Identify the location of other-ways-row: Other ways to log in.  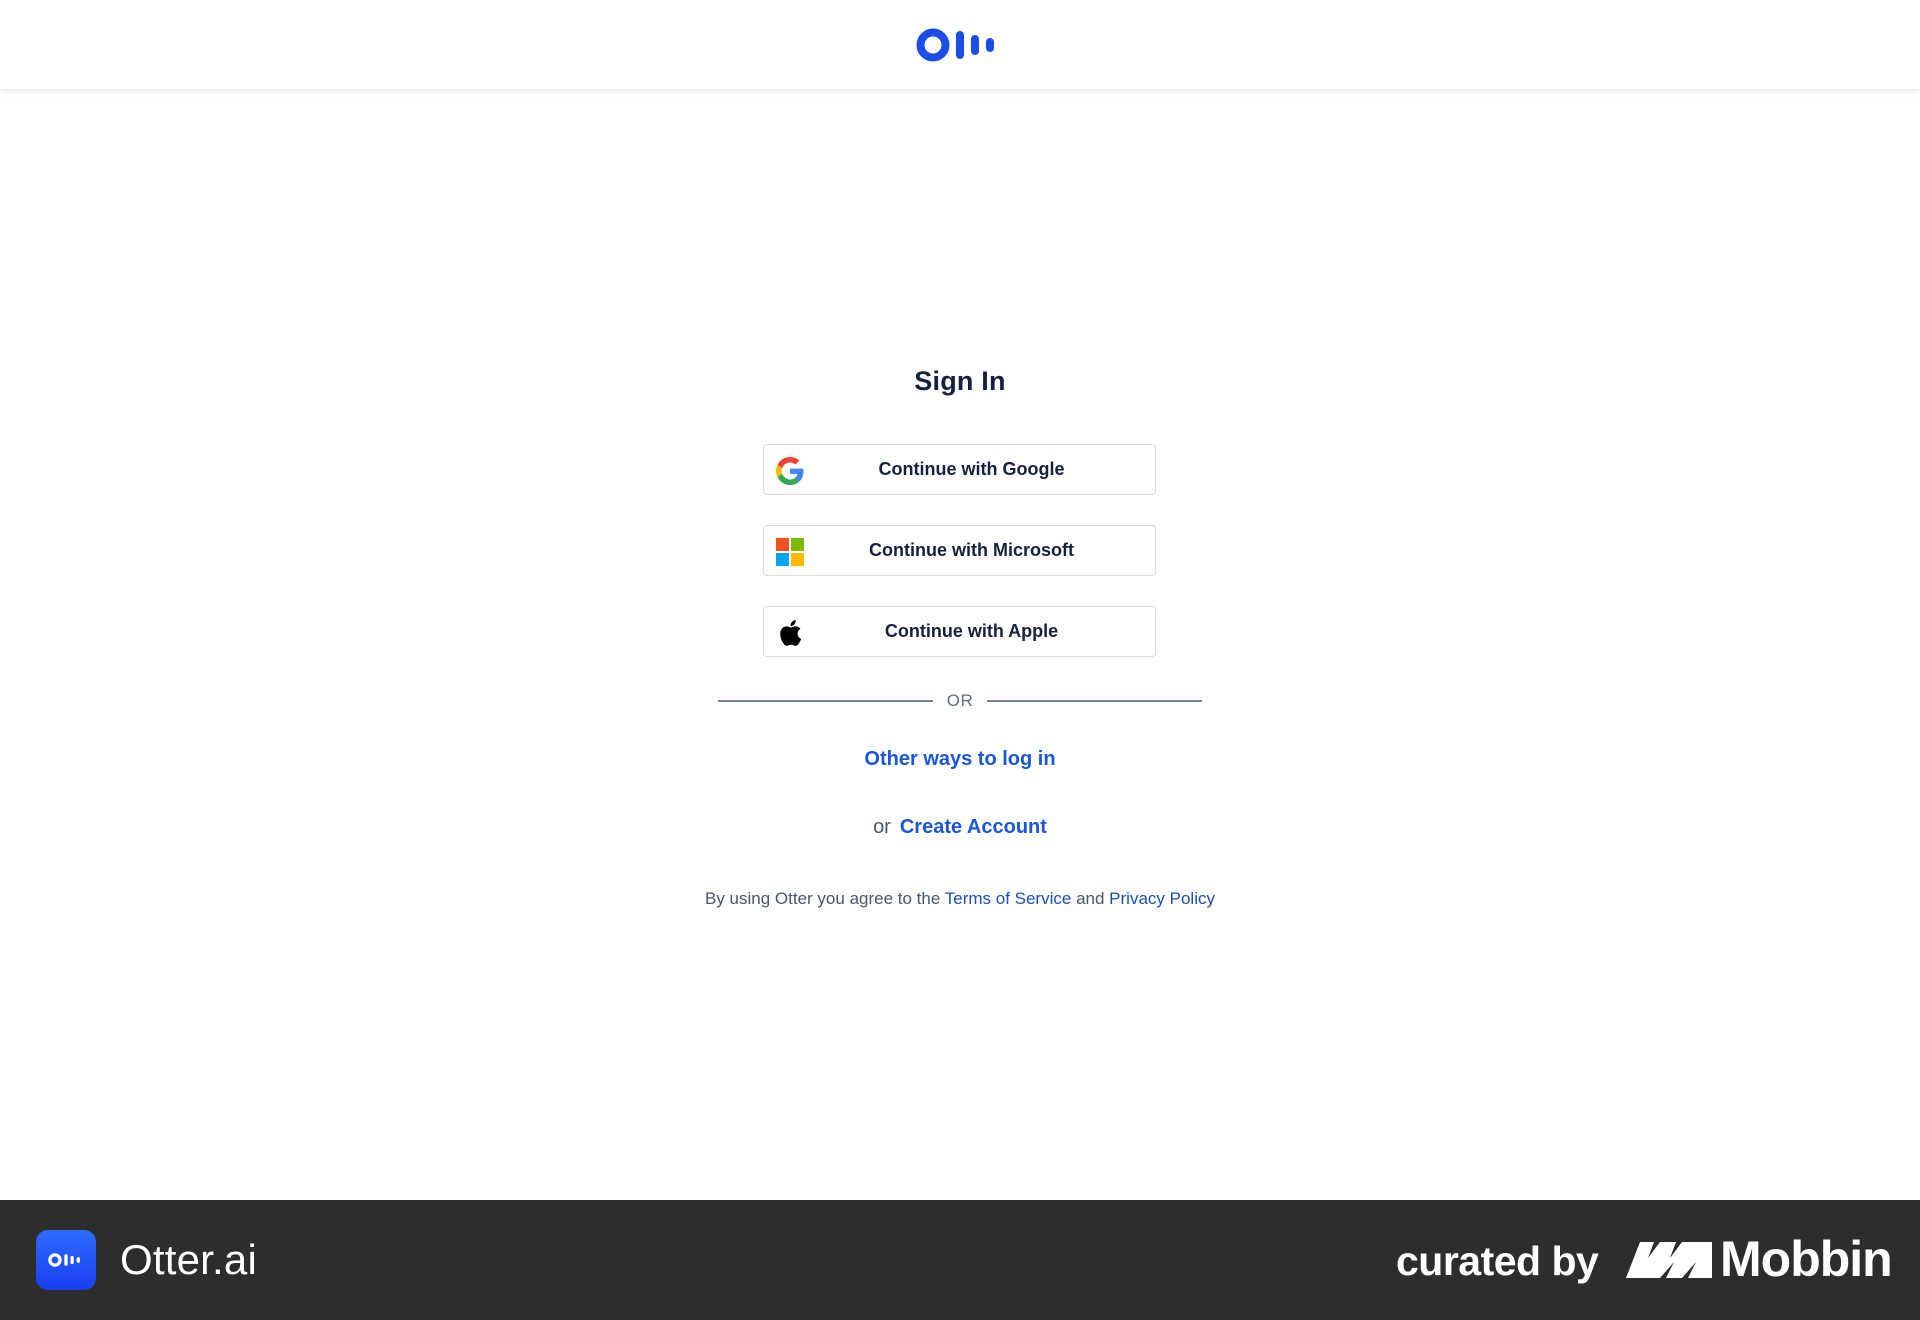
(960, 759).